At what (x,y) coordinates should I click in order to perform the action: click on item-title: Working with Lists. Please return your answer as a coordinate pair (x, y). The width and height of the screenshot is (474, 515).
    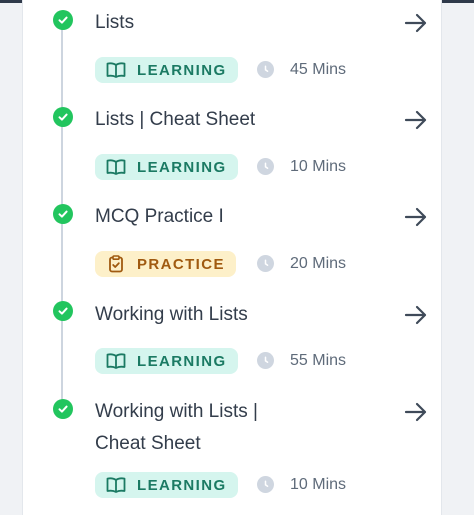
    Looking at the image, I should click on (215, 314).